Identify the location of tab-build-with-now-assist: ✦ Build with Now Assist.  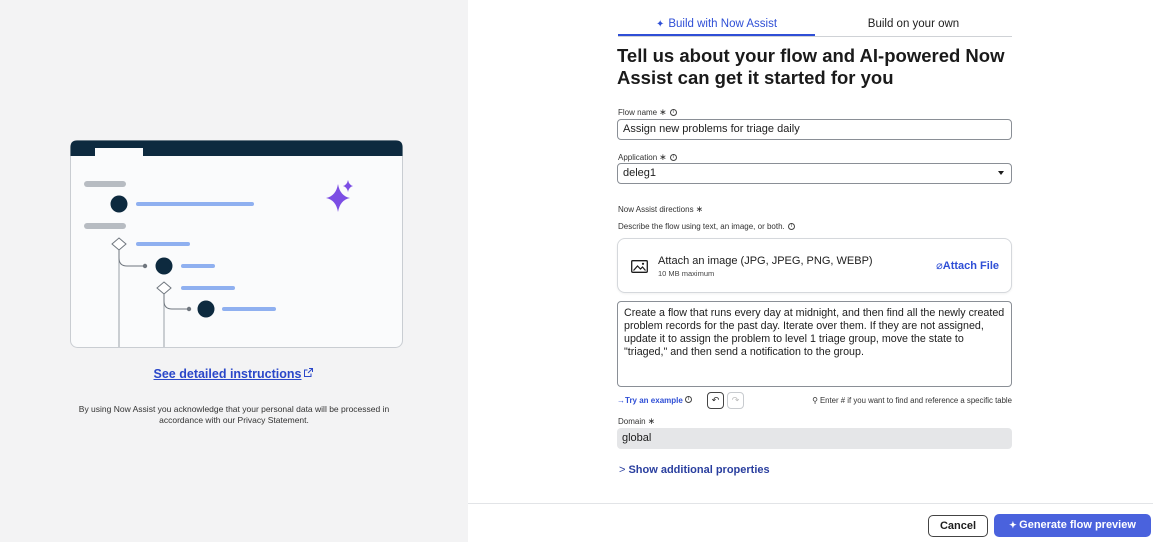
(716, 25).